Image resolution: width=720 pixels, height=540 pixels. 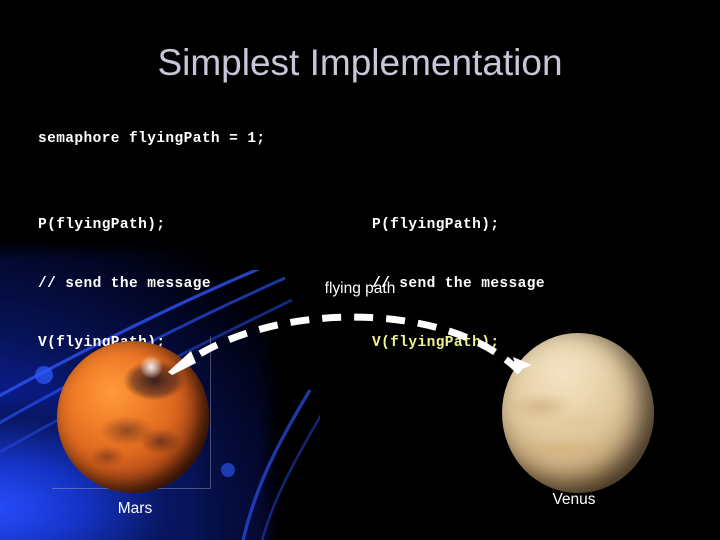 What do you see at coordinates (102, 225) in the screenshot?
I see `code-line-p-left: P(flyingPath);` at bounding box center [102, 225].